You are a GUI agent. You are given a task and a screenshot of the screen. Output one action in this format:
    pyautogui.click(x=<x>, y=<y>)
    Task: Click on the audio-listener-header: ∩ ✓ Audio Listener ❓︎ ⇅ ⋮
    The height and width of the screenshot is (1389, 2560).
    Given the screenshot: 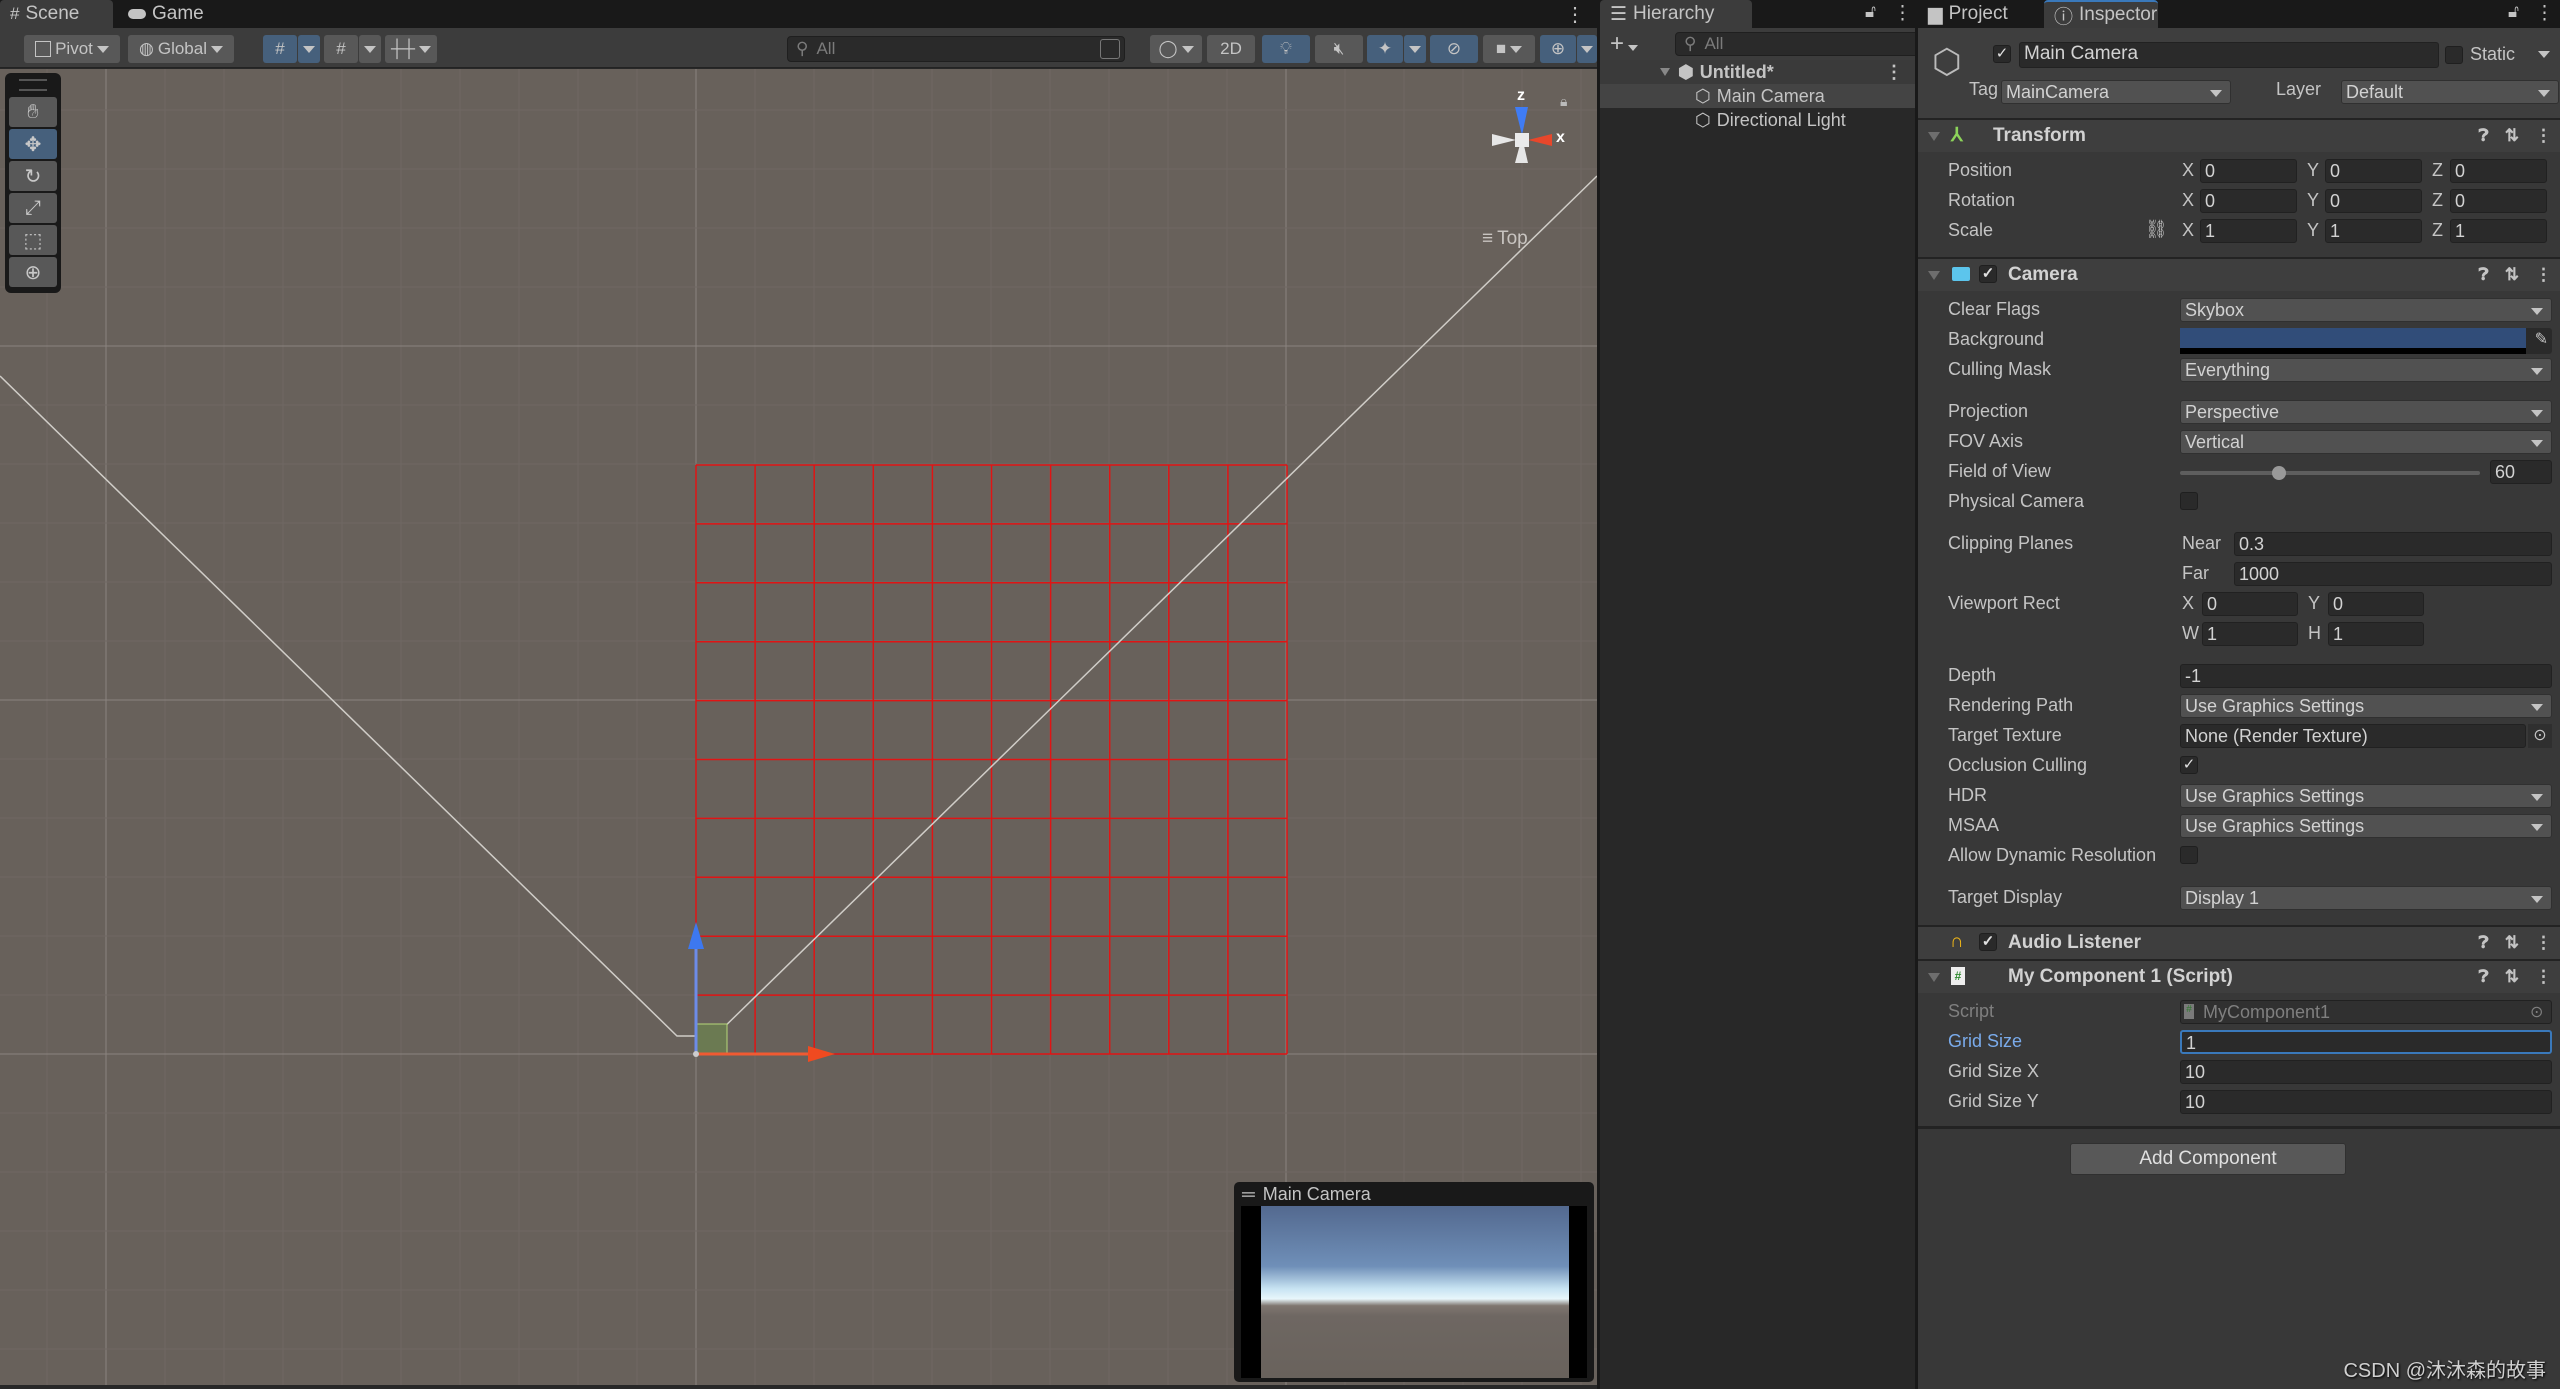 What is the action you would take?
    pyautogui.click(x=2239, y=942)
    